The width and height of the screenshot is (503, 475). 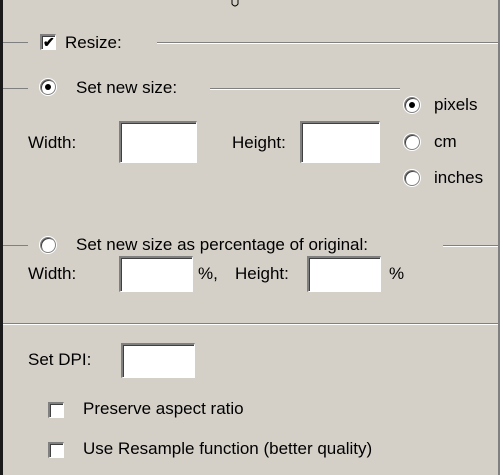 I want to click on checkmark-icon: ✔, so click(x=49, y=42).